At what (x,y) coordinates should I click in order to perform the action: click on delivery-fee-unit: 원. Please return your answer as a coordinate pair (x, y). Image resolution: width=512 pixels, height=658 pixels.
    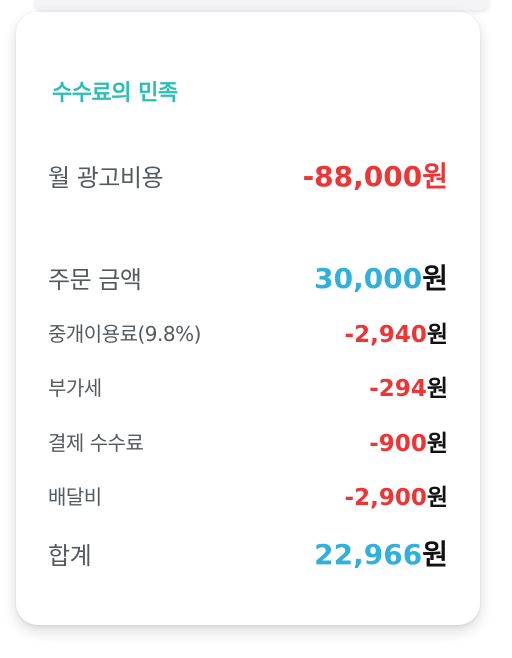
    Looking at the image, I should click on (437, 498).